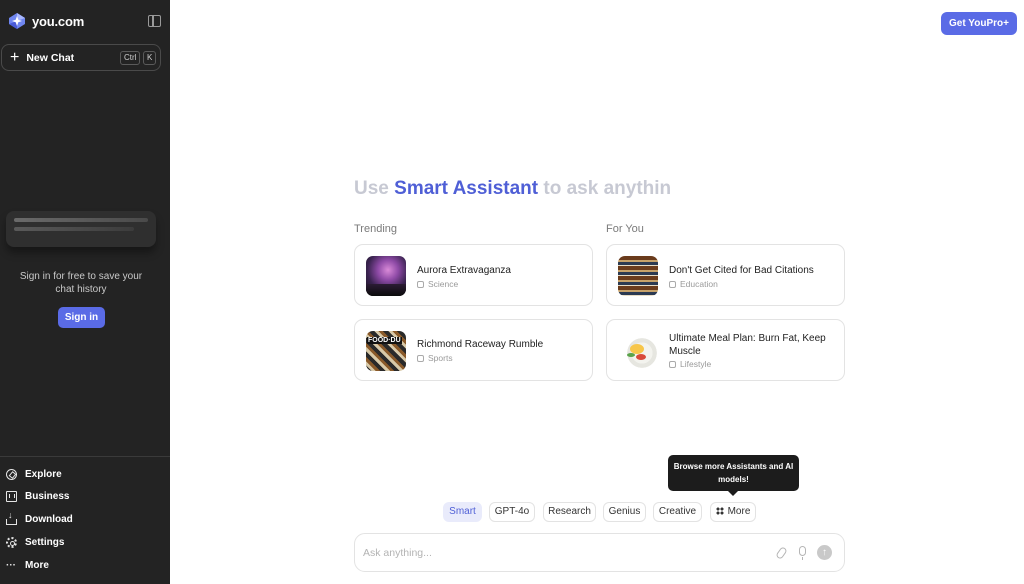  I want to click on compass-icon, so click(11, 474).